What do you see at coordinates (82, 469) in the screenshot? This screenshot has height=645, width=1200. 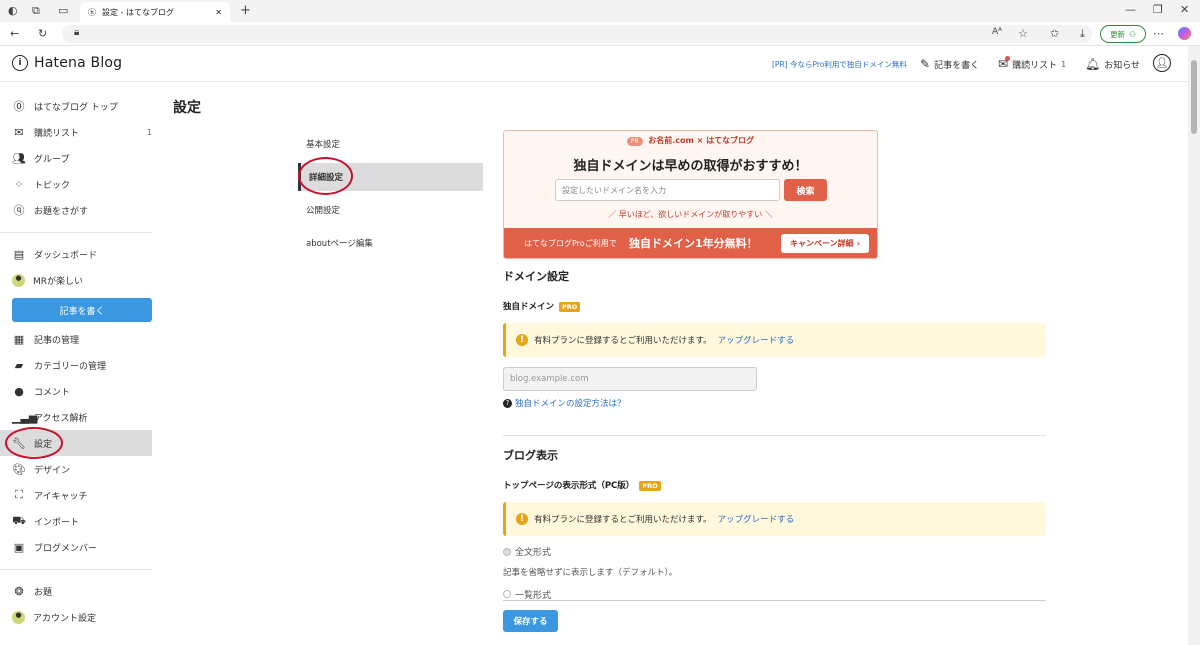 I see `sidebar-item-design: 🎨︎ デザイン` at bounding box center [82, 469].